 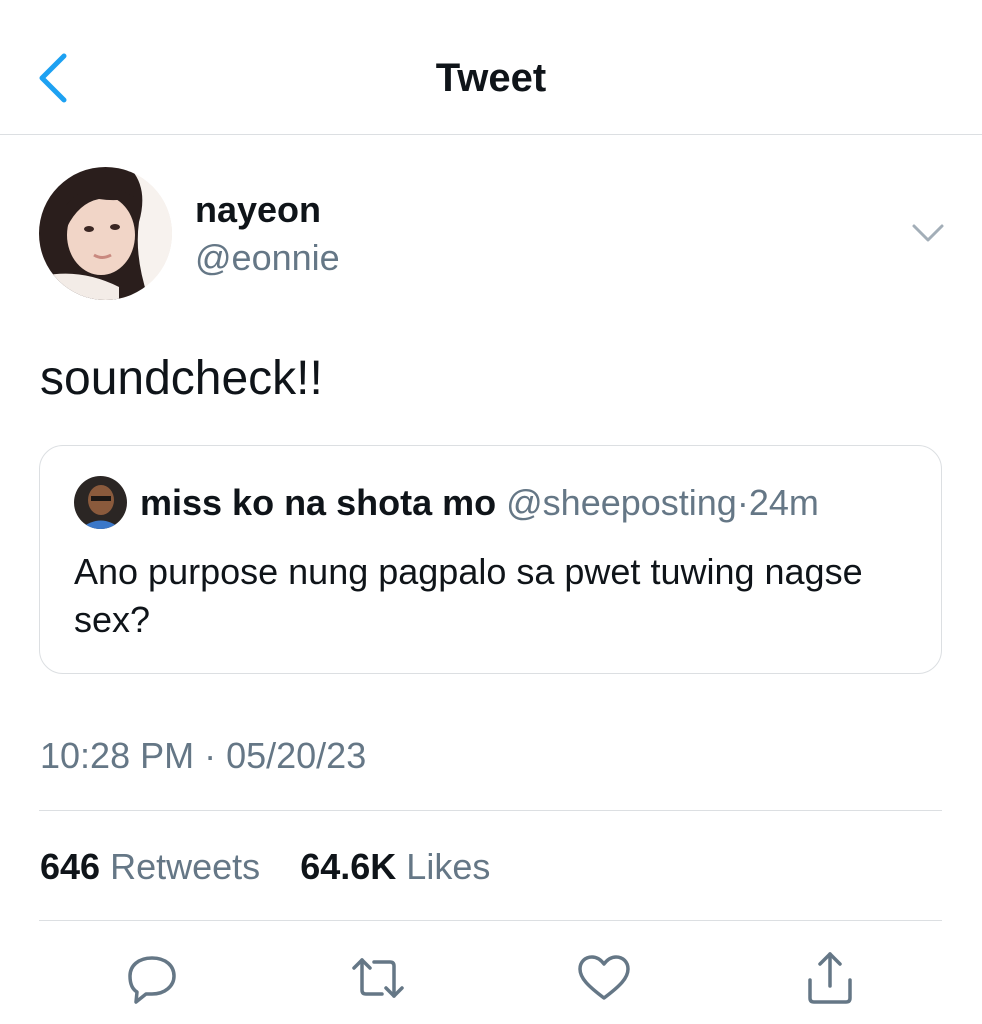 What do you see at coordinates (318, 502) in the screenshot?
I see `quoted-author-name: miss ko na shota mo` at bounding box center [318, 502].